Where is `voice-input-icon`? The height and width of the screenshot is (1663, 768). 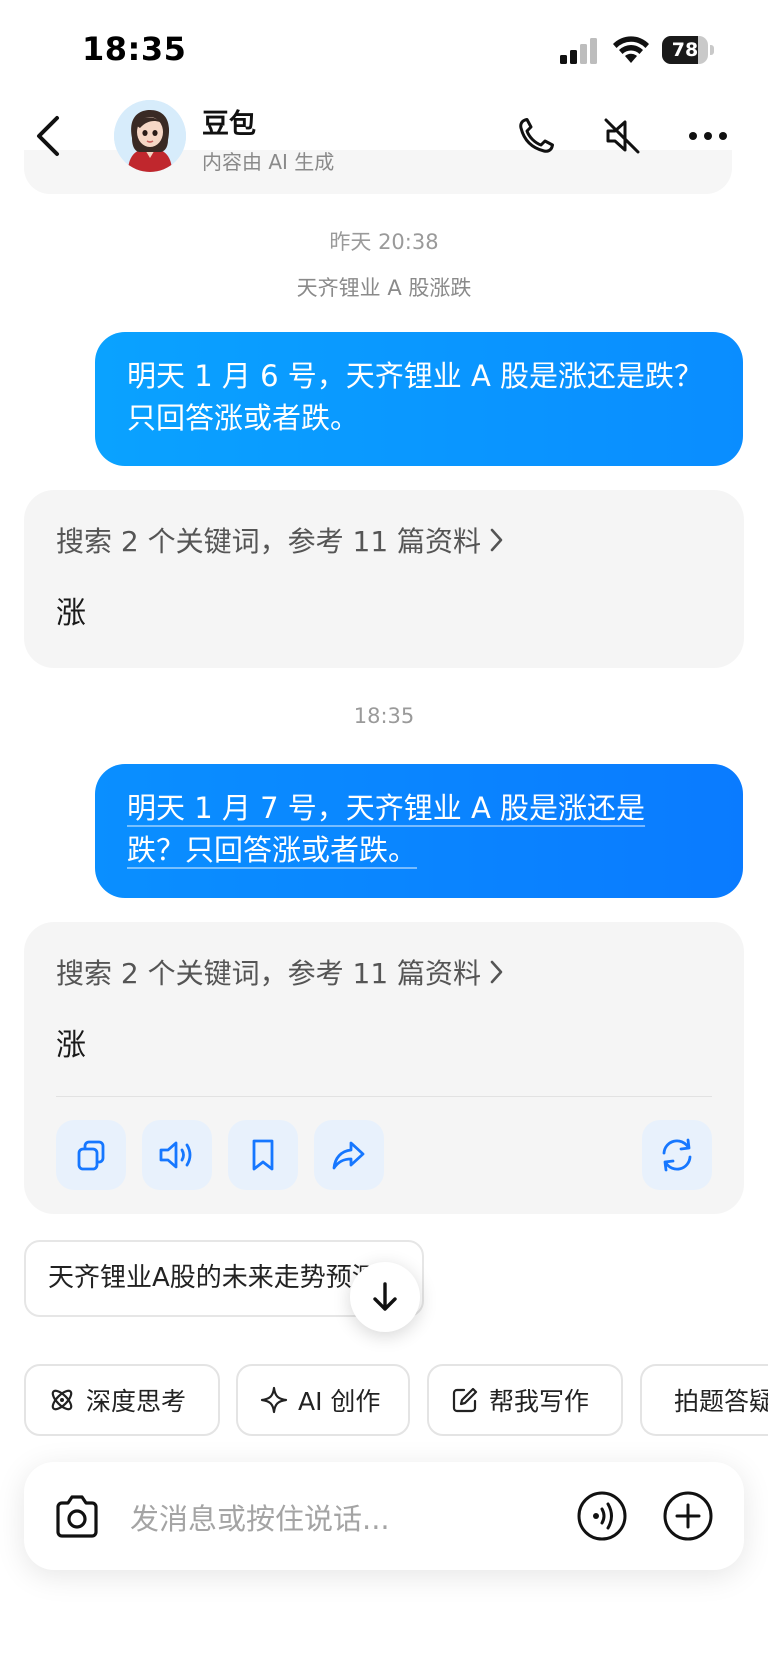
voice-input-icon is located at coordinates (602, 1516).